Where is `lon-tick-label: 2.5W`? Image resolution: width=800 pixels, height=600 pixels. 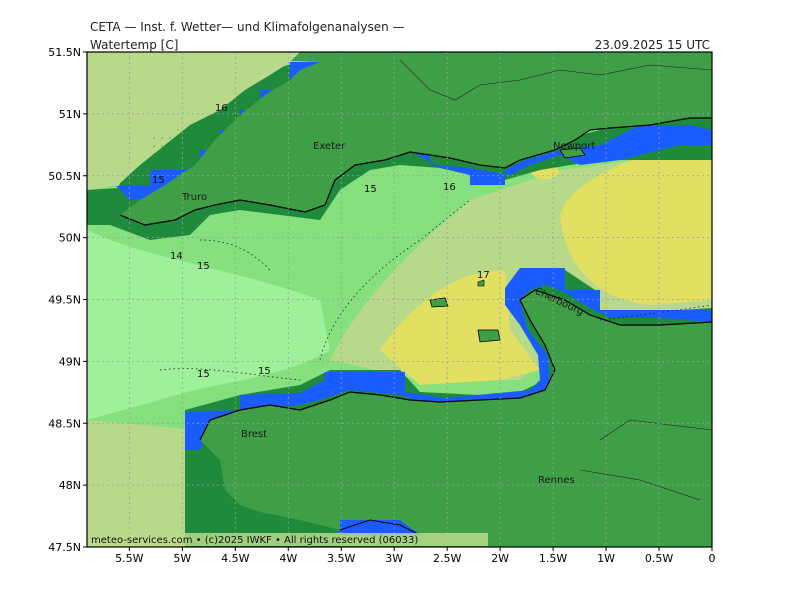 lon-tick-label: 2.5W is located at coordinates (447, 558).